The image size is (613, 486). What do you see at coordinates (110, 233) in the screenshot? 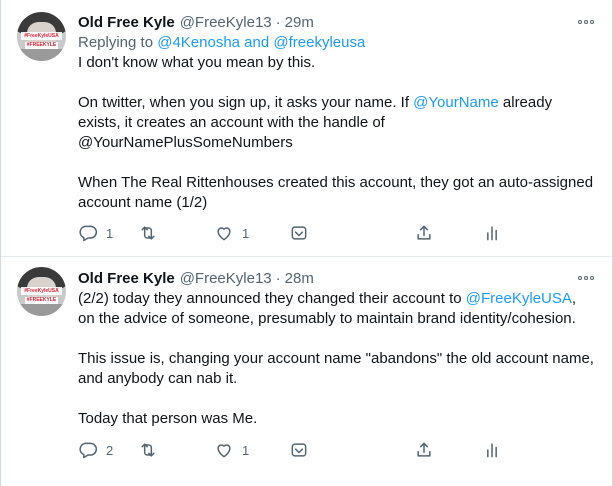
I see `reply-count: 1` at bounding box center [110, 233].